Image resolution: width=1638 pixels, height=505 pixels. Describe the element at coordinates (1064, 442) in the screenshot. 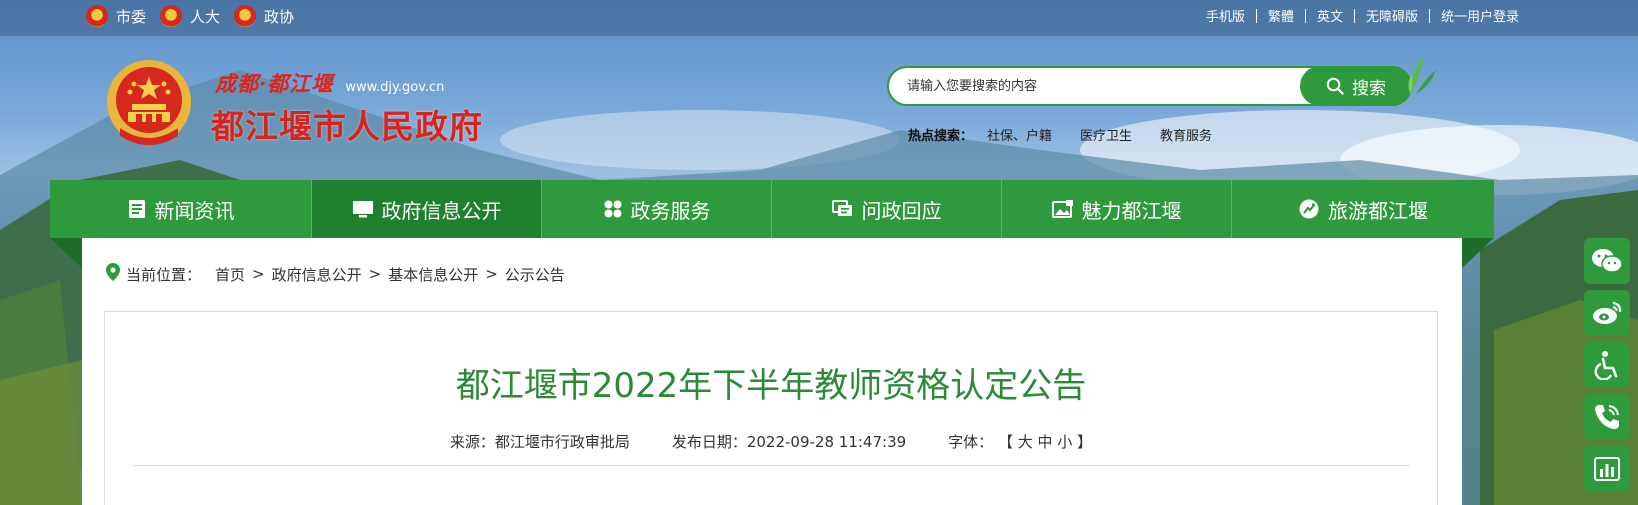

I see `font-small-button: 小` at that location.